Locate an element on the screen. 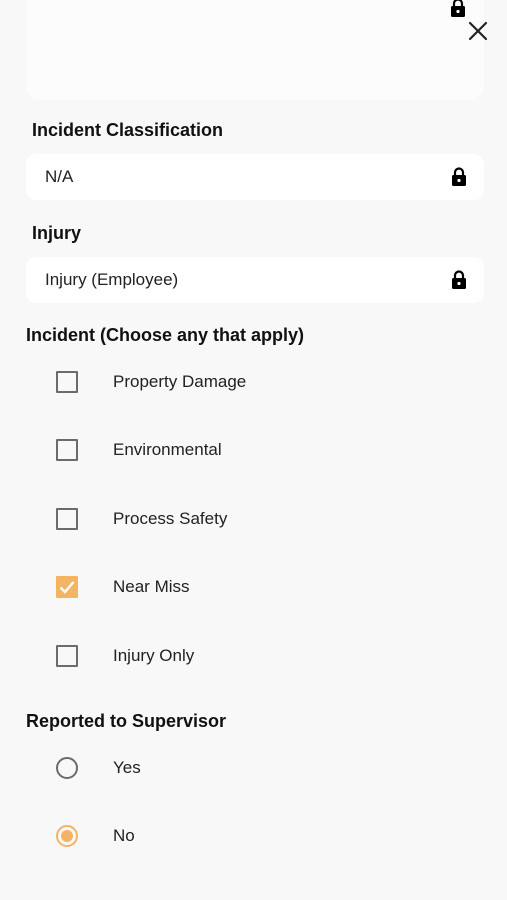 The height and width of the screenshot is (900, 507). close-icon is located at coordinates (478, 31).